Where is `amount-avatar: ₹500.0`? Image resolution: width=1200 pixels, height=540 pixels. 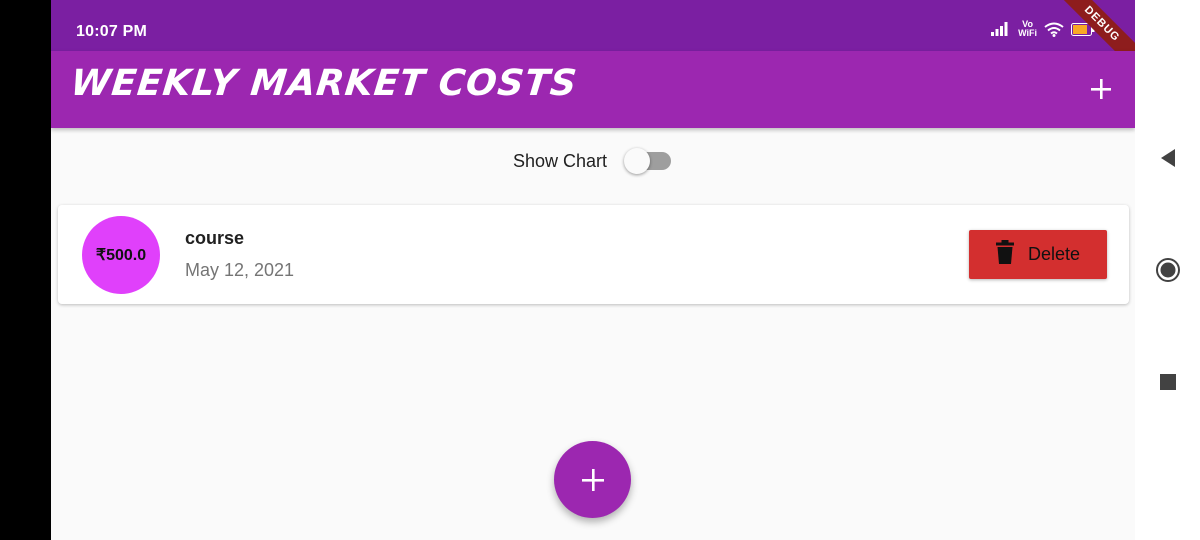 amount-avatar: ₹500.0 is located at coordinates (121, 255).